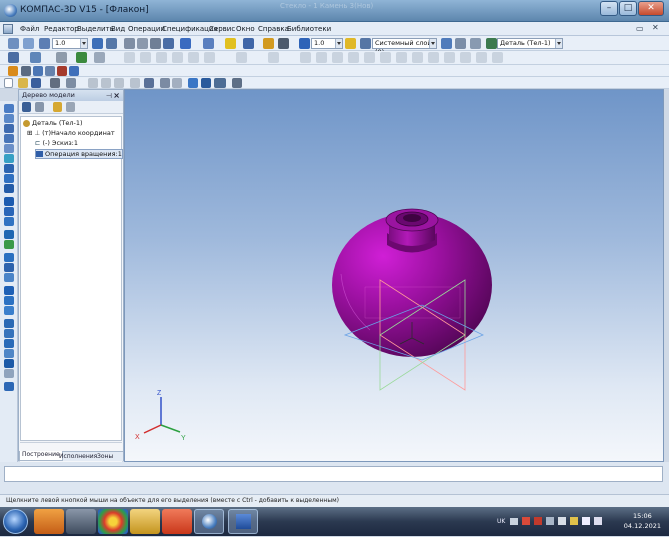 This screenshot has width=669, height=537. What do you see at coordinates (417, 57) in the screenshot?
I see `offset-icon` at bounding box center [417, 57].